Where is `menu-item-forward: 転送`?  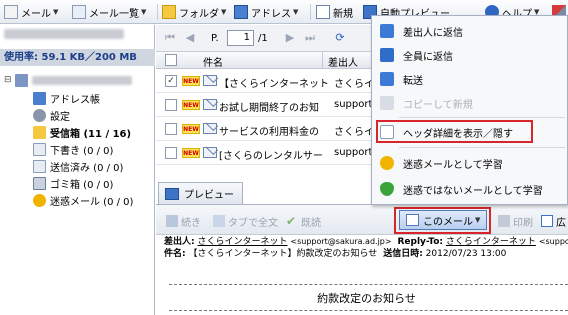 menu-item-forward: 転送 is located at coordinates (469, 79).